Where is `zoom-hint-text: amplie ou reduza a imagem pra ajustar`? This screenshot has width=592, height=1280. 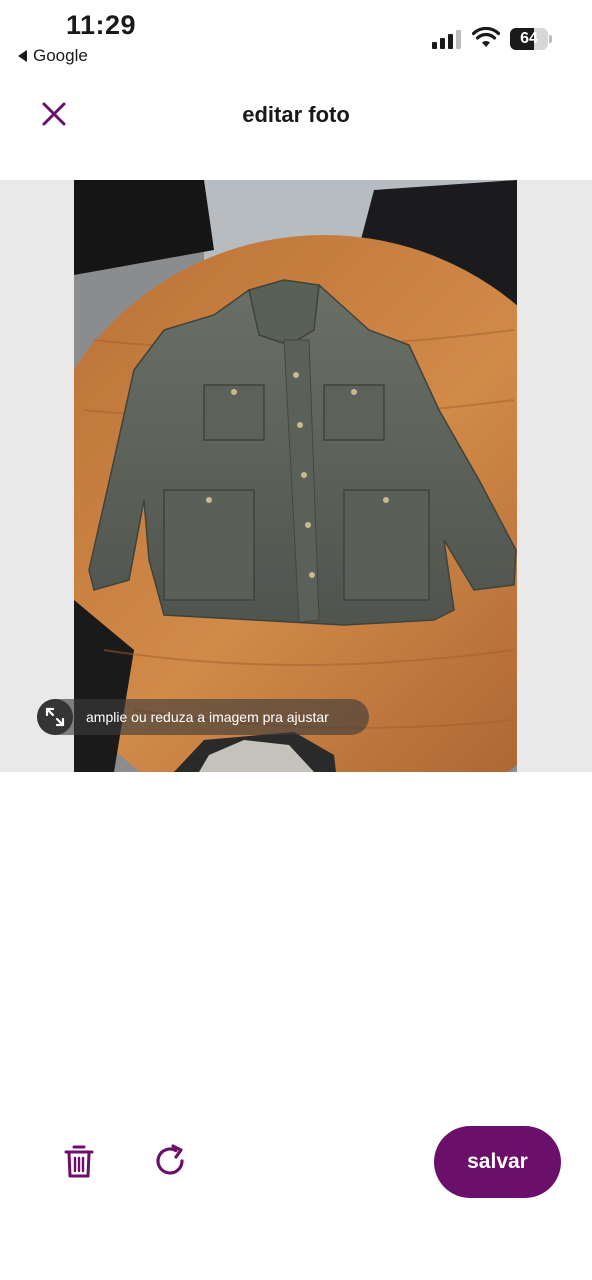 zoom-hint-text: amplie ou reduza a imagem pra ajustar is located at coordinates (207, 717).